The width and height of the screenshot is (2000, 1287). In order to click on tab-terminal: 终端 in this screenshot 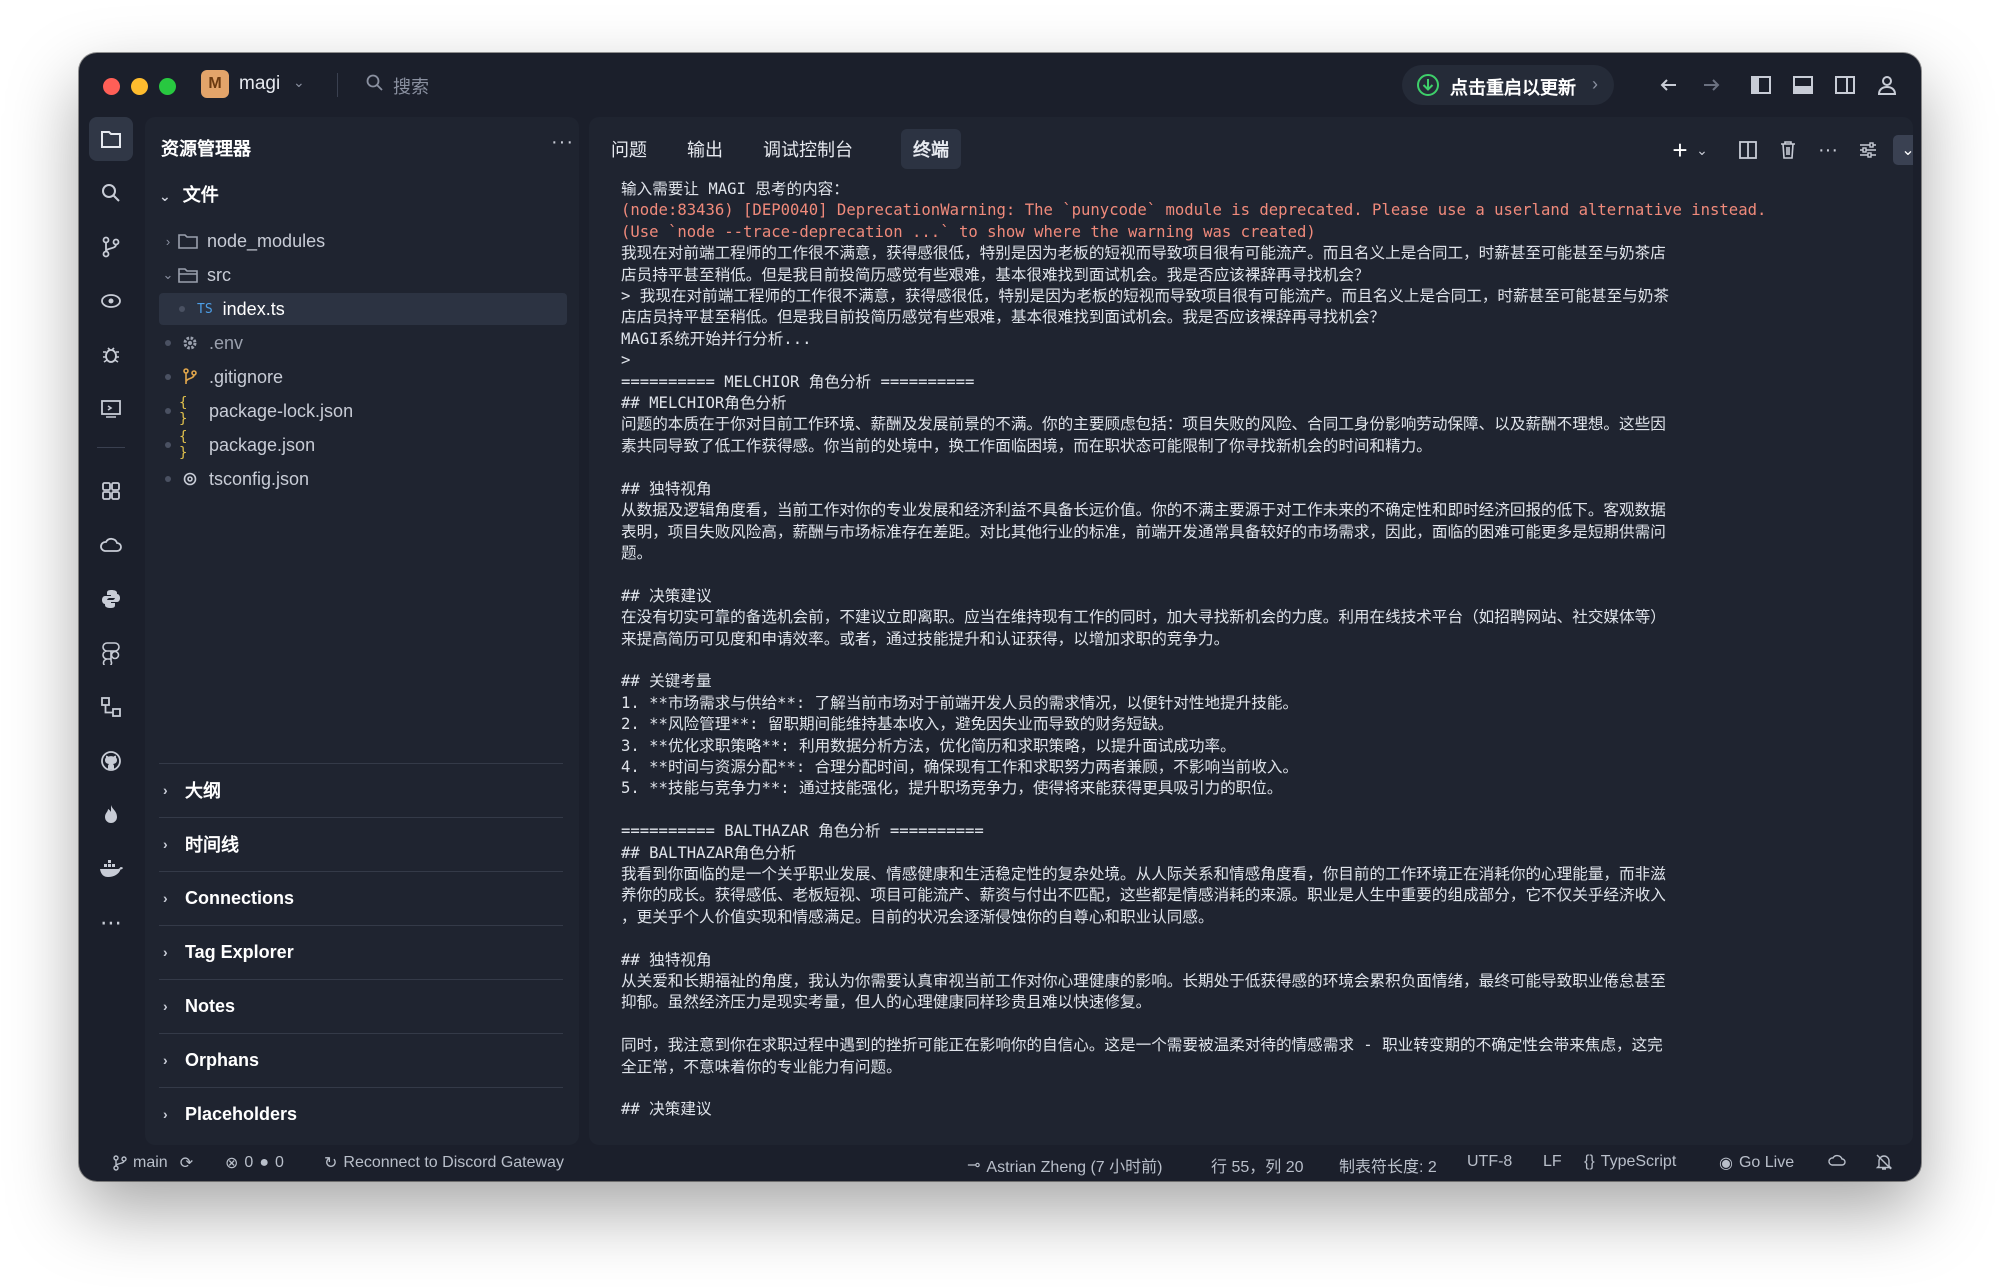, I will do `click(931, 149)`.